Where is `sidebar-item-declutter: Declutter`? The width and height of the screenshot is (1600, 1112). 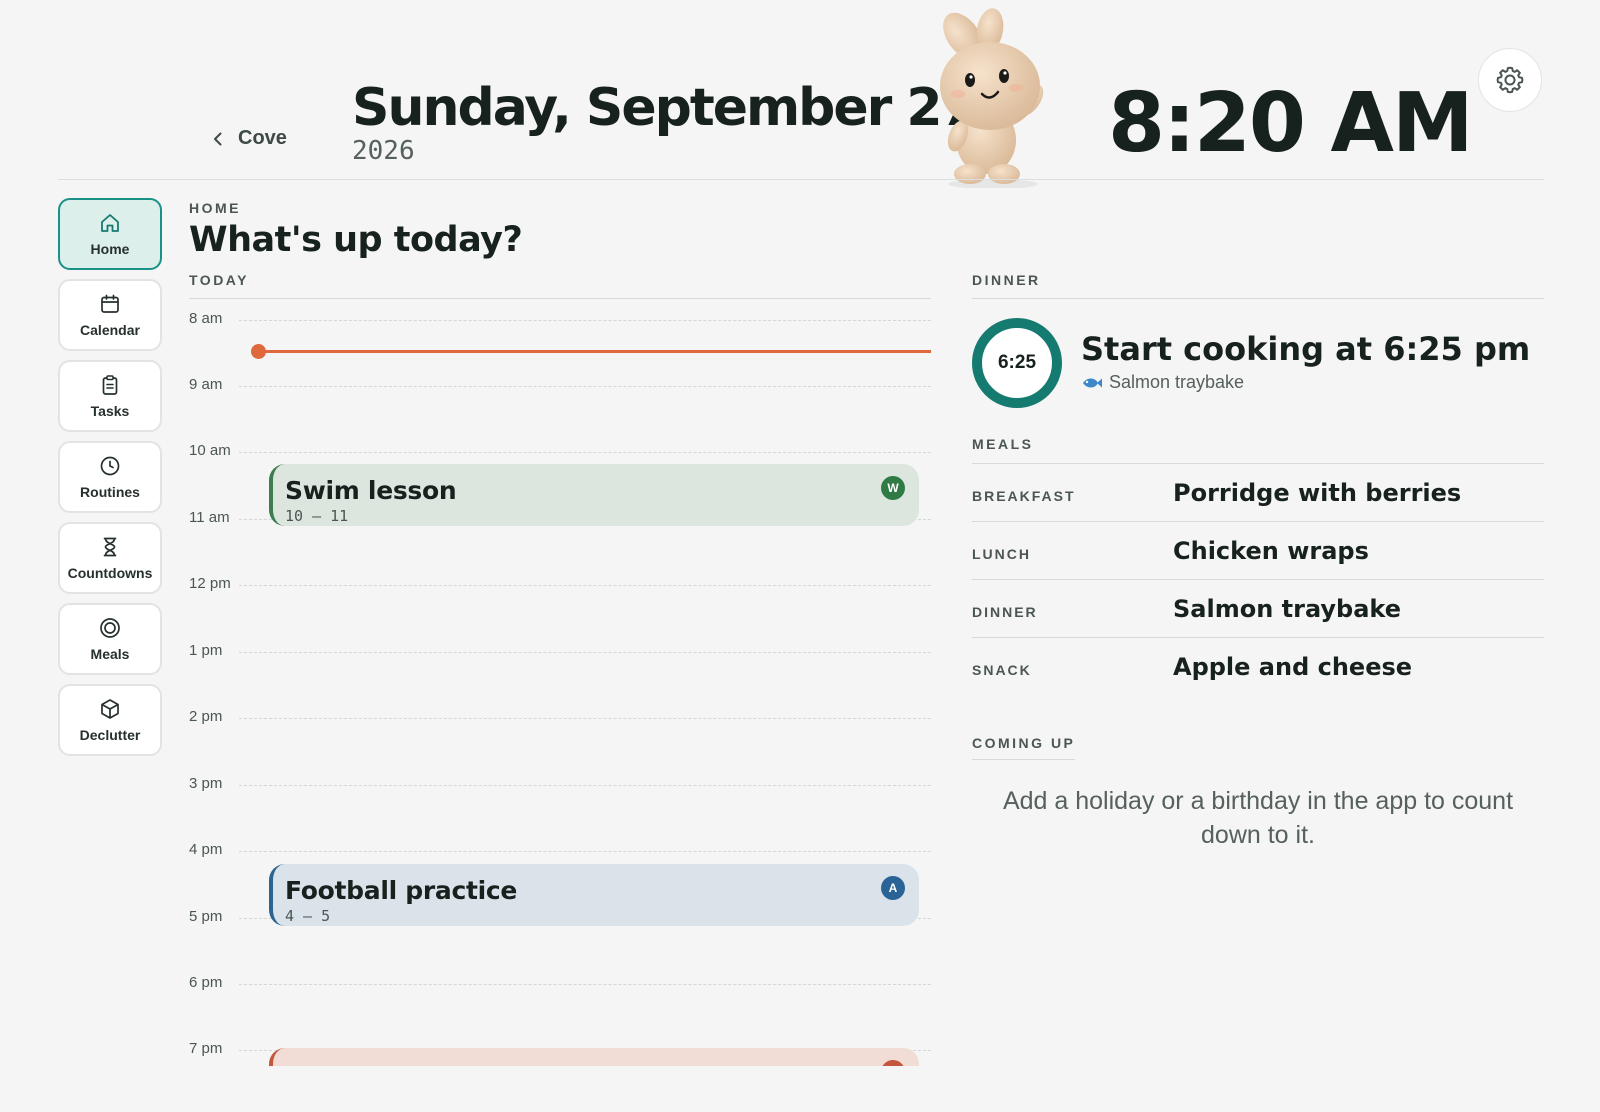 sidebar-item-declutter: Declutter is located at coordinates (110, 720).